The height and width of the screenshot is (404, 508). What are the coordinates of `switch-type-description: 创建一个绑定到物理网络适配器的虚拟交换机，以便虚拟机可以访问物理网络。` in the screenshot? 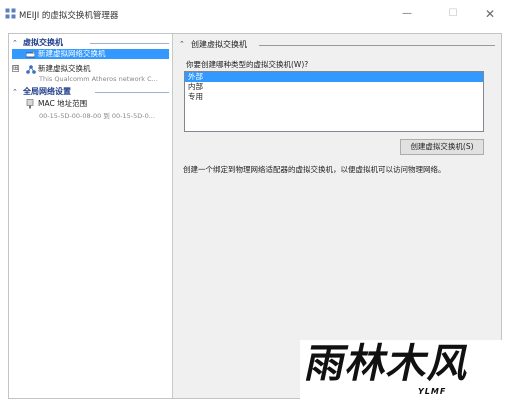 It's located at (314, 169).